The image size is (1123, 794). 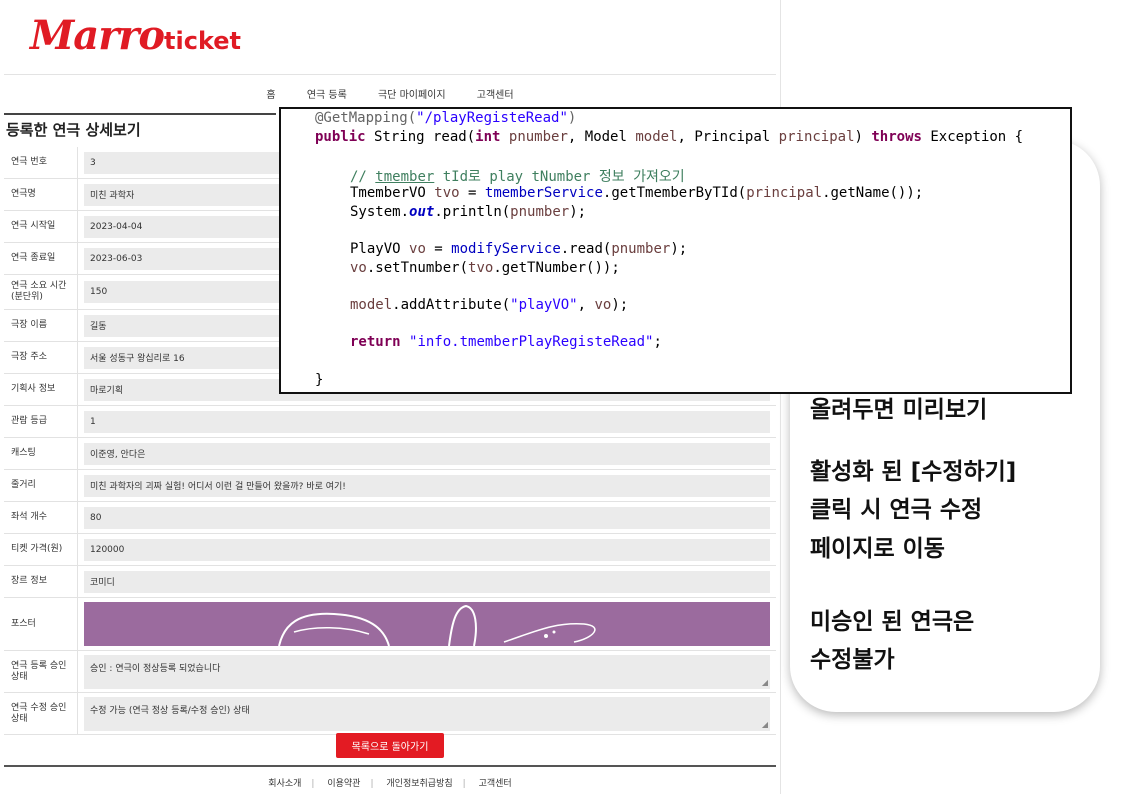 I want to click on main-nav: 홈 연극 등록 극단 마이페이지 고객센터, so click(x=390, y=93).